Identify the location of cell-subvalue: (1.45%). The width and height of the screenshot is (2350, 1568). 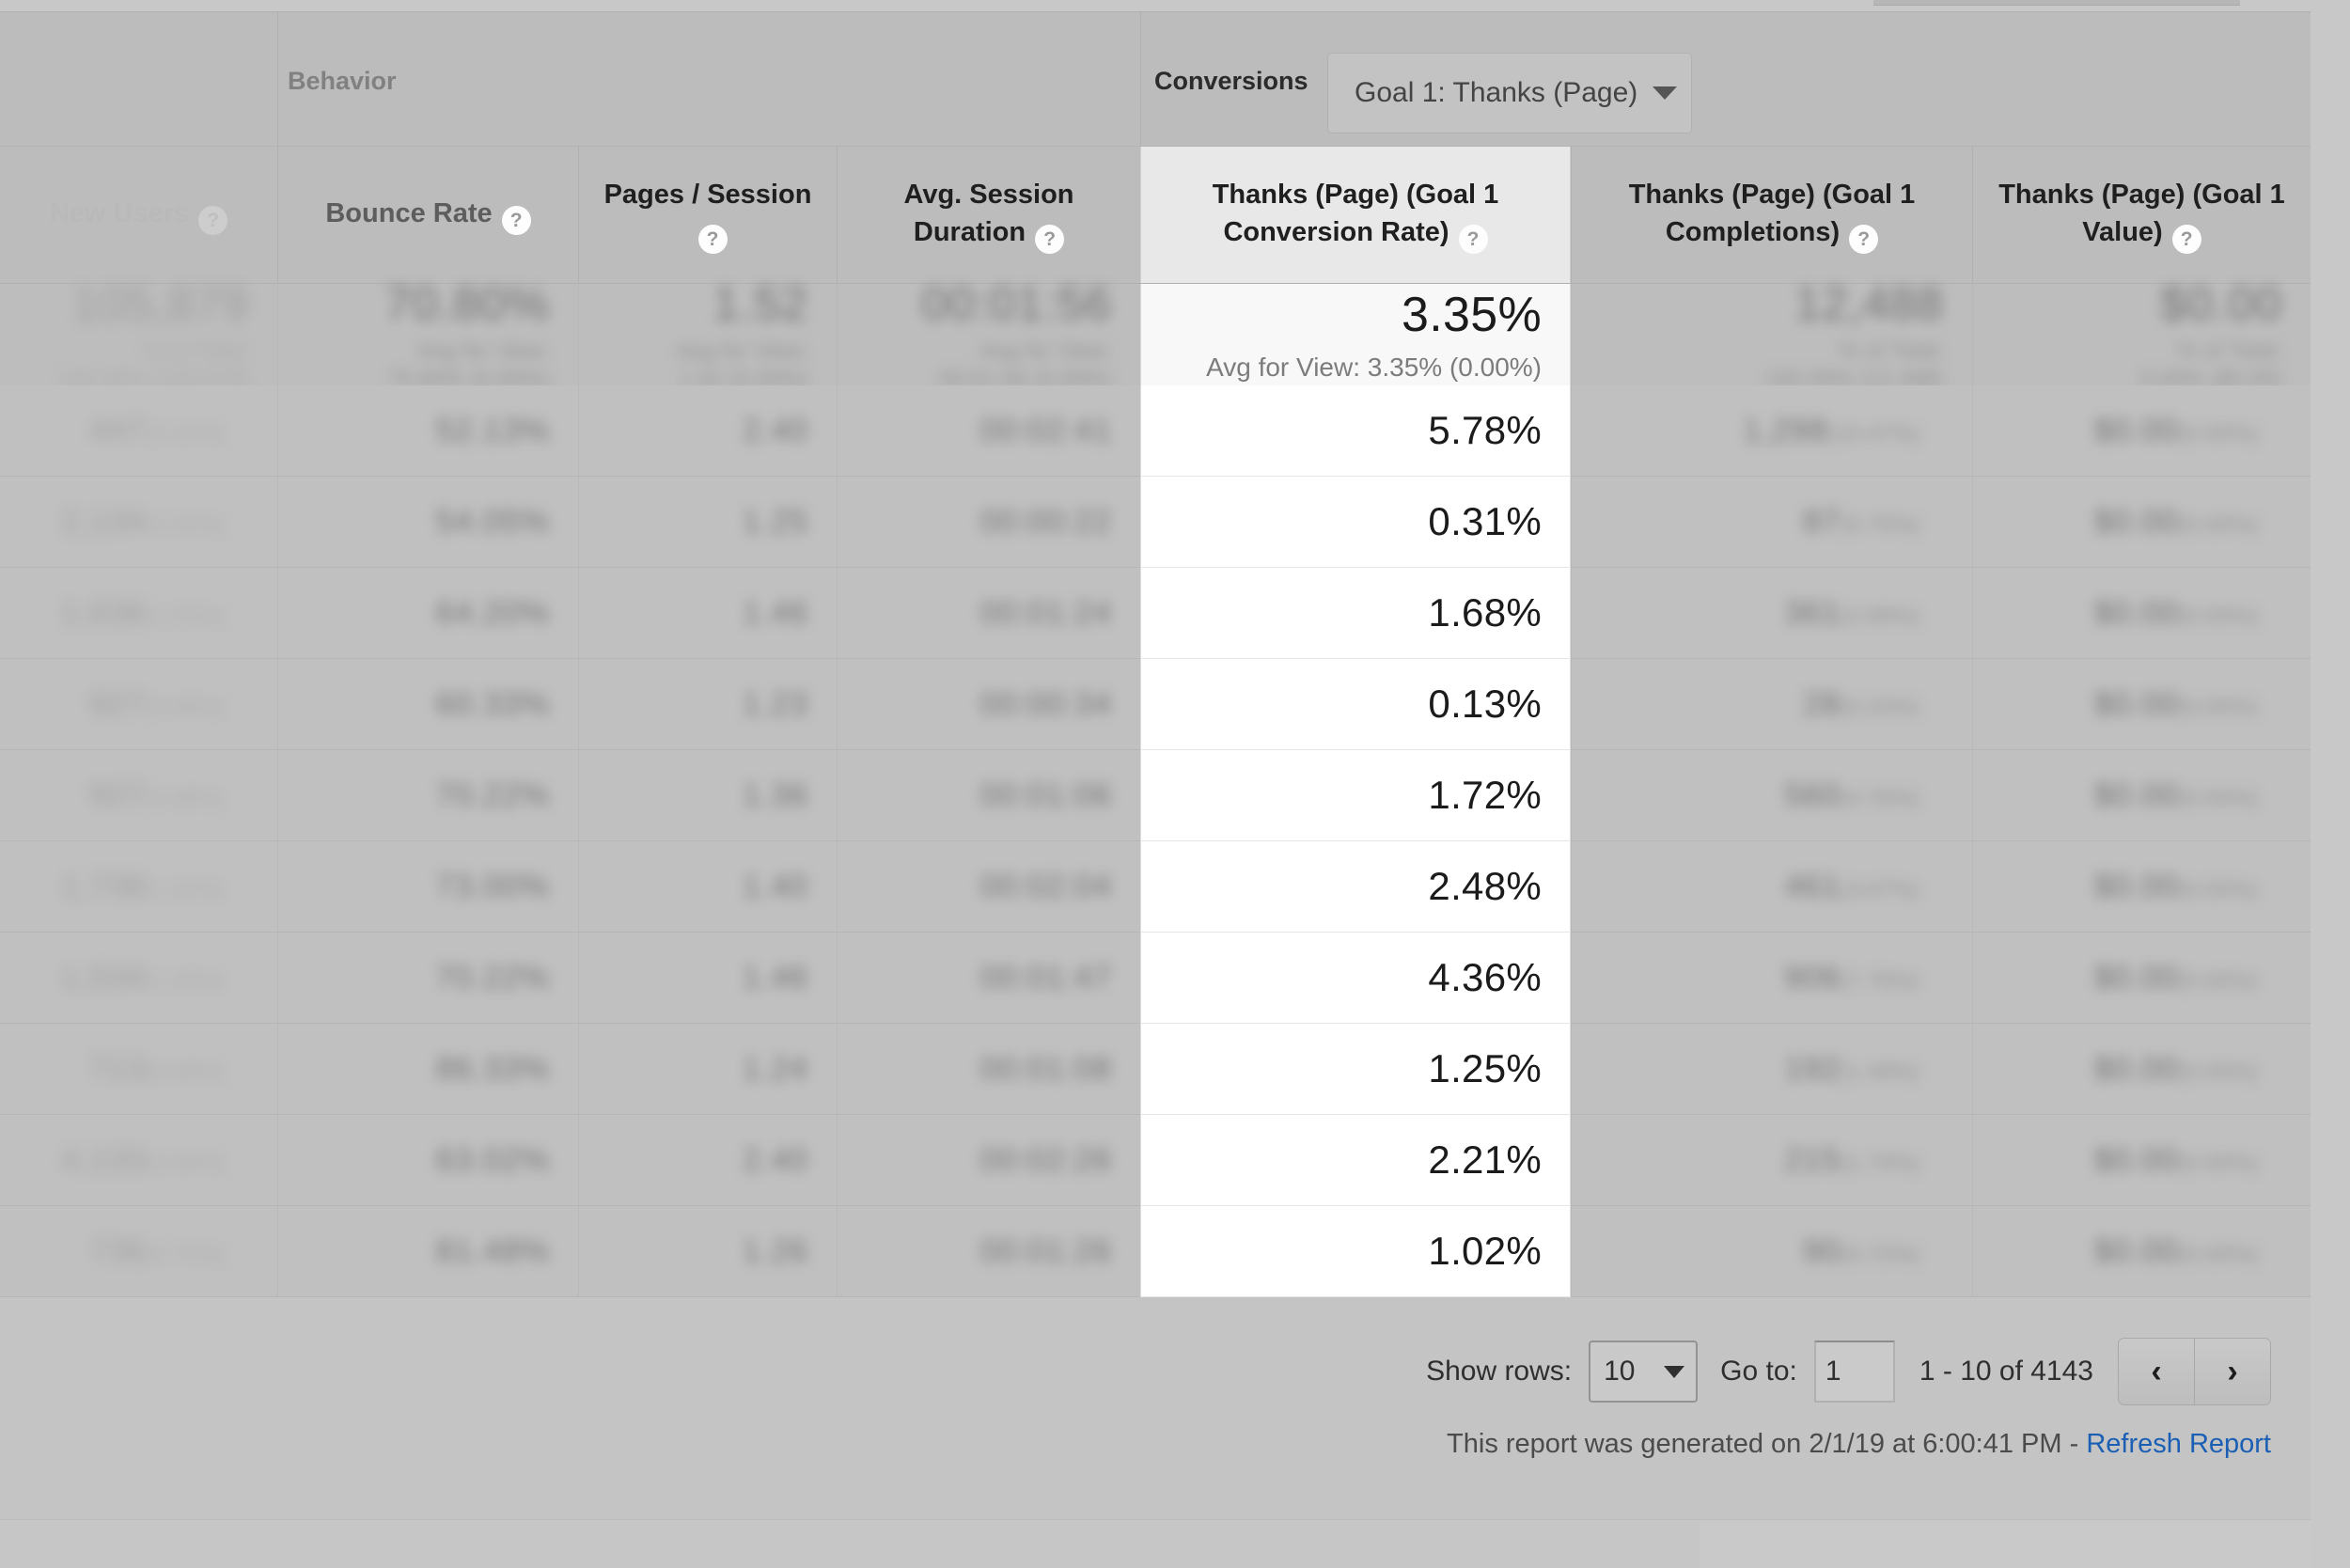
(185, 980).